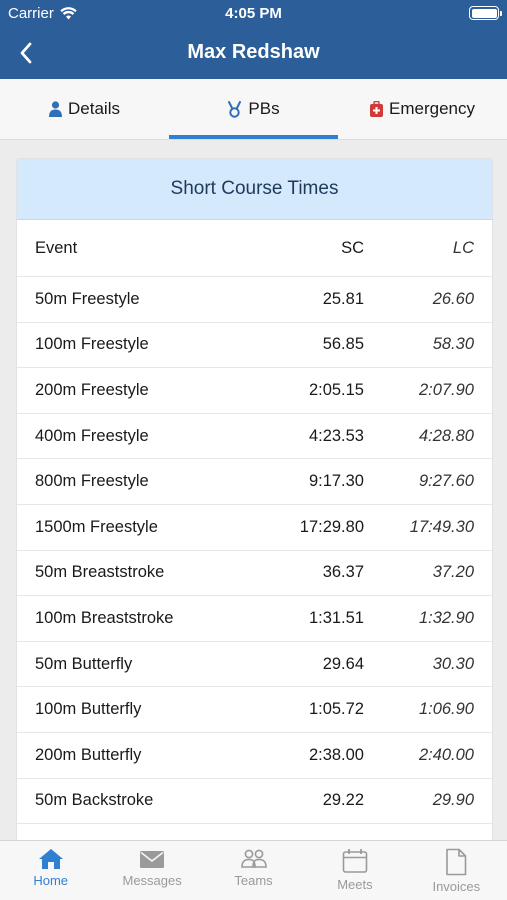  I want to click on table-row: 50m Backstroke 29.22 29.90, so click(254, 802).